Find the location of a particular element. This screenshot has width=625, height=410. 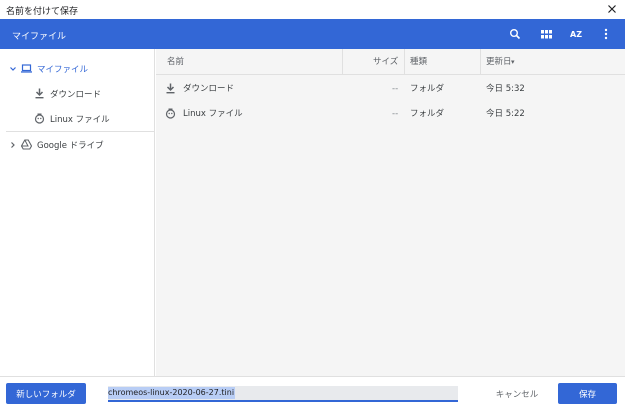

sidebar-item-linux-files: Linux ファイル is located at coordinates (77, 119).